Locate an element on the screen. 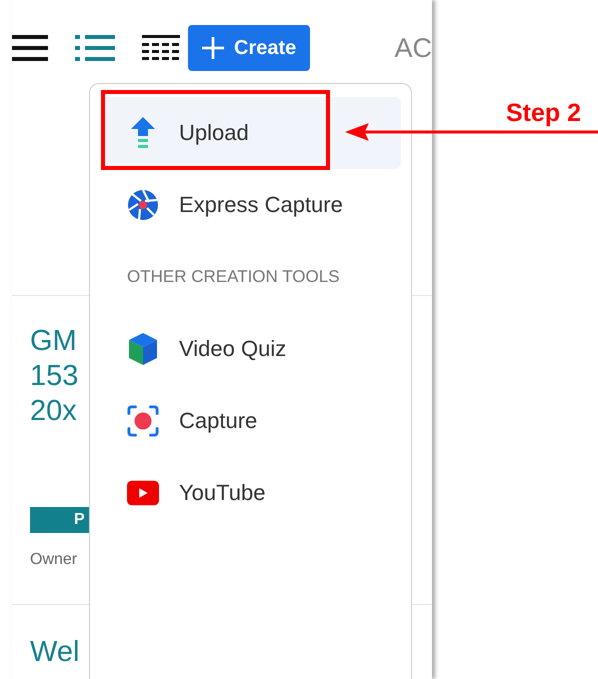 This screenshot has width=598, height=679. play-icon is located at coordinates (143, 493).